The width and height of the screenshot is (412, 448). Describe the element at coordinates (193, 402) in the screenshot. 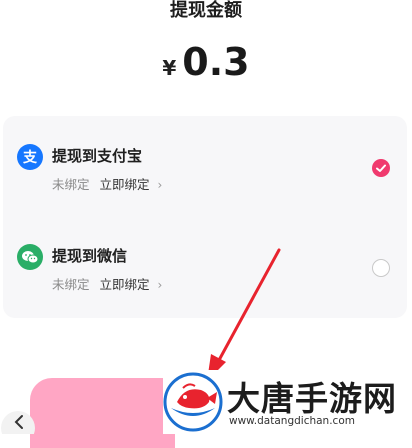

I see `fish-logo-icon` at that location.